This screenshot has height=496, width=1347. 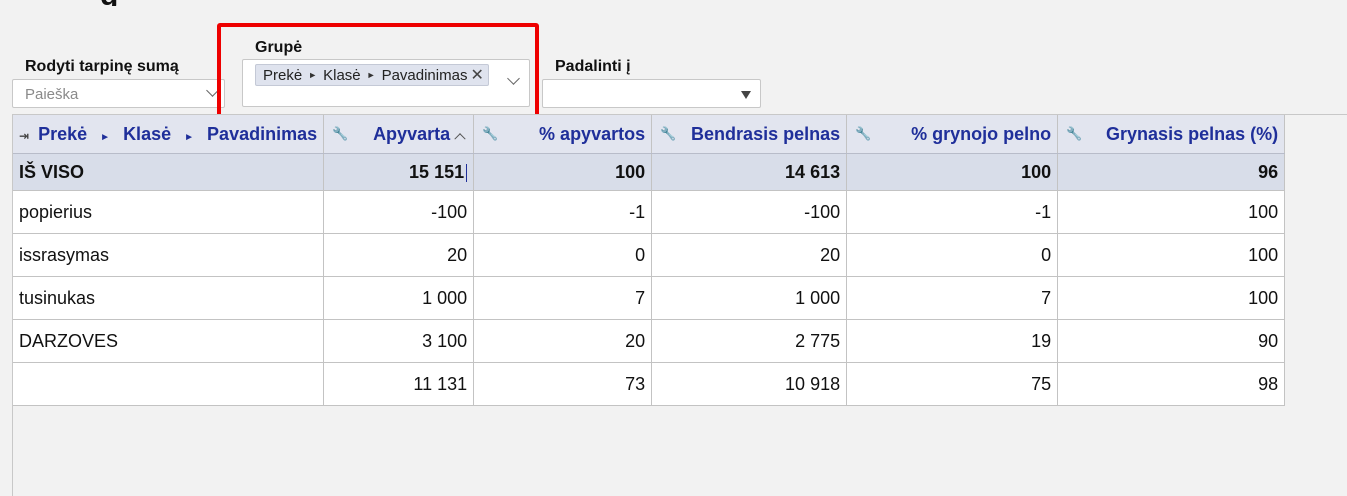 I want to click on table-cell: 3 100, so click(x=399, y=341).